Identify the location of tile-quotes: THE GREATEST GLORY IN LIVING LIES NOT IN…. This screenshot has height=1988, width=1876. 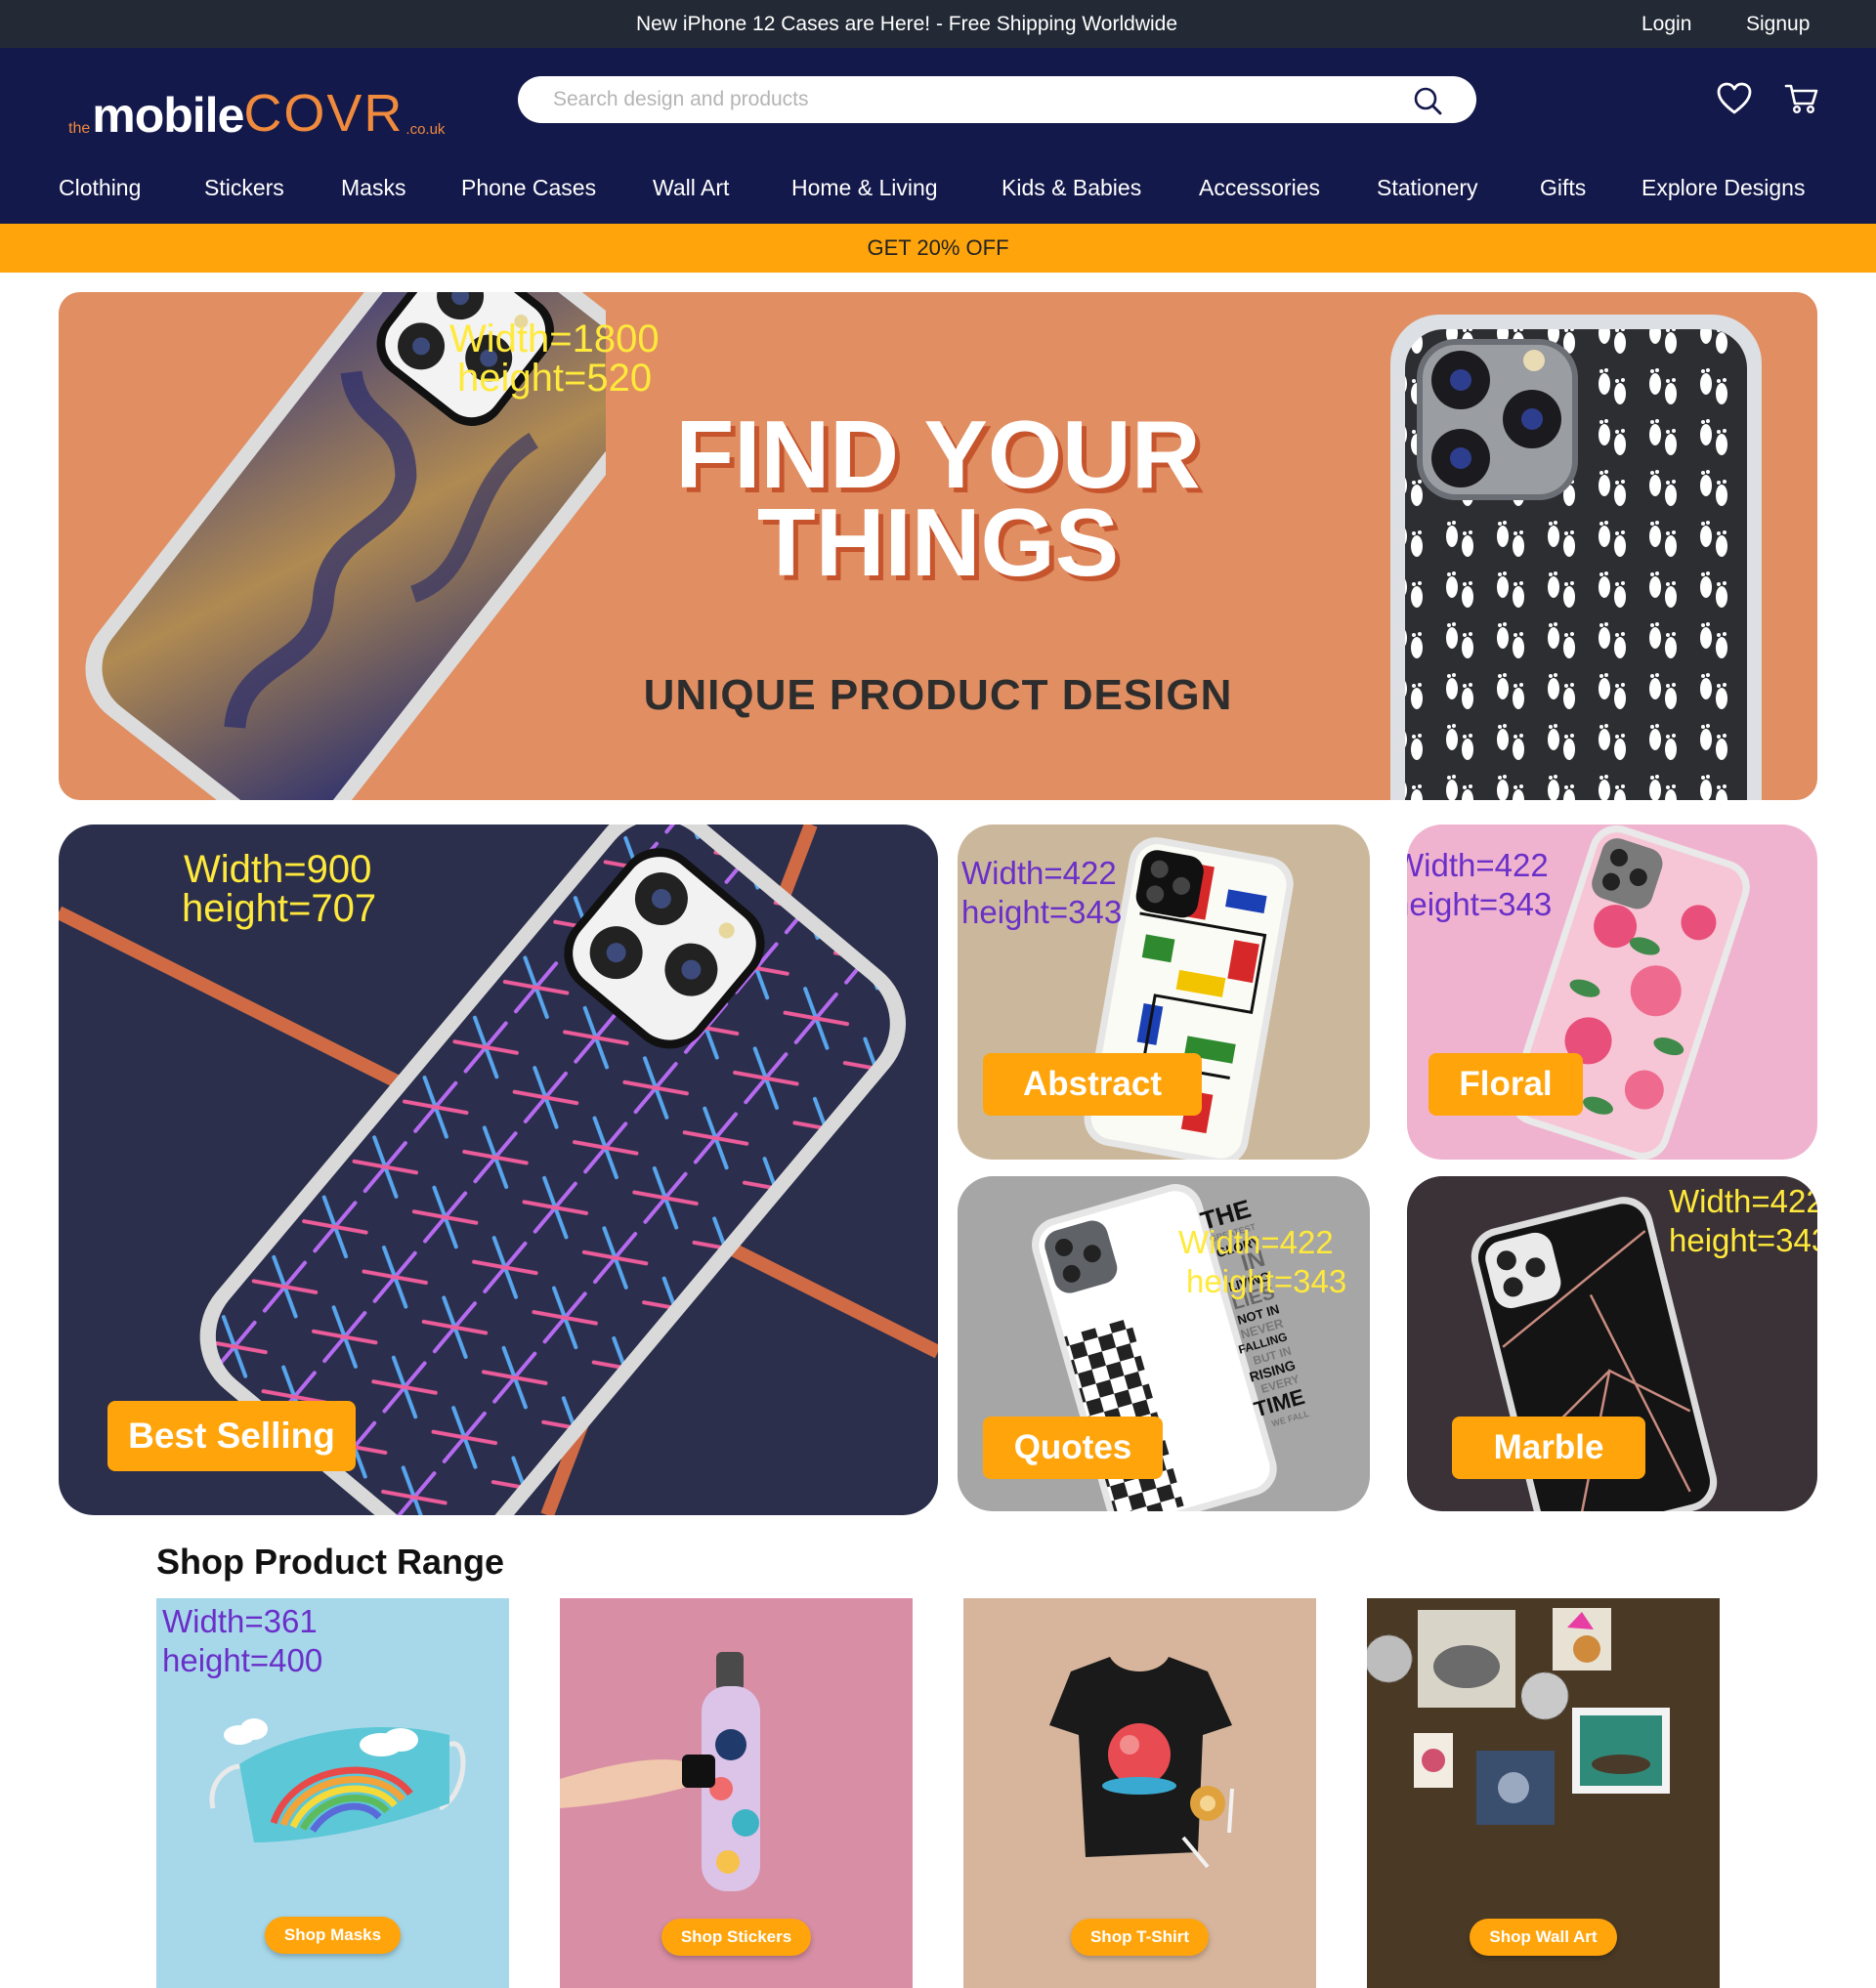
(1164, 1343).